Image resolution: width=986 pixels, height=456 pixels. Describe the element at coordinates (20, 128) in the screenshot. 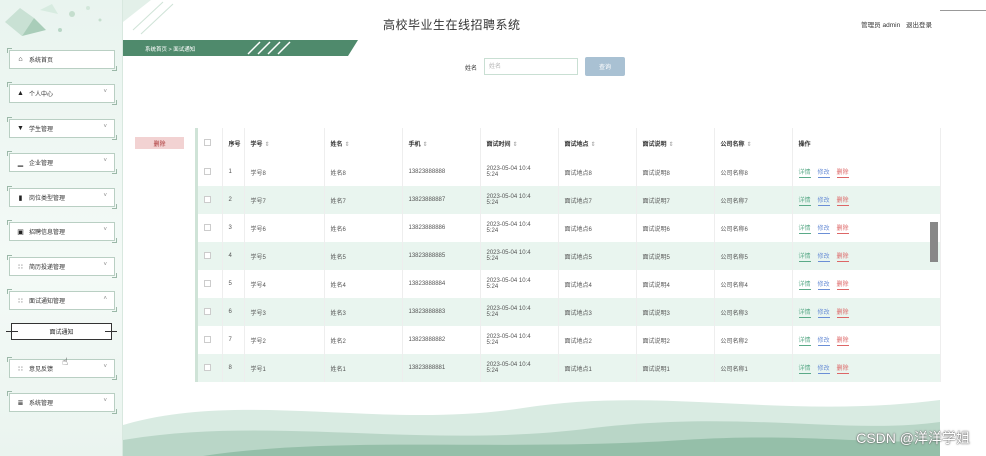

I see `shield-icon: ▼` at that location.